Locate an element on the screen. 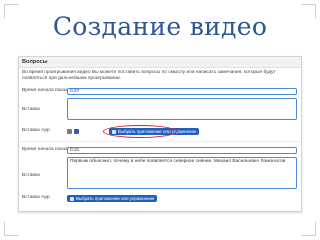 The height and width of the screenshot is (240, 320). question-1-app-label: Вставка App is located at coordinates (36, 130).